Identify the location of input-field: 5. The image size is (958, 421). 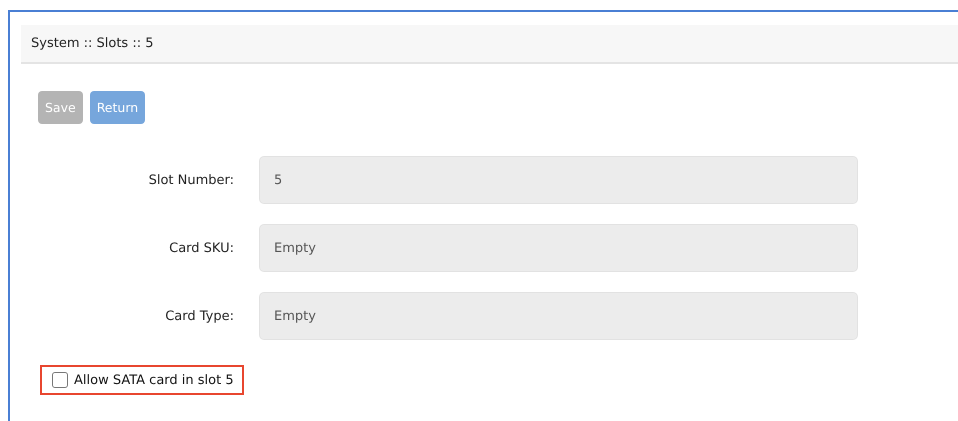
(558, 180).